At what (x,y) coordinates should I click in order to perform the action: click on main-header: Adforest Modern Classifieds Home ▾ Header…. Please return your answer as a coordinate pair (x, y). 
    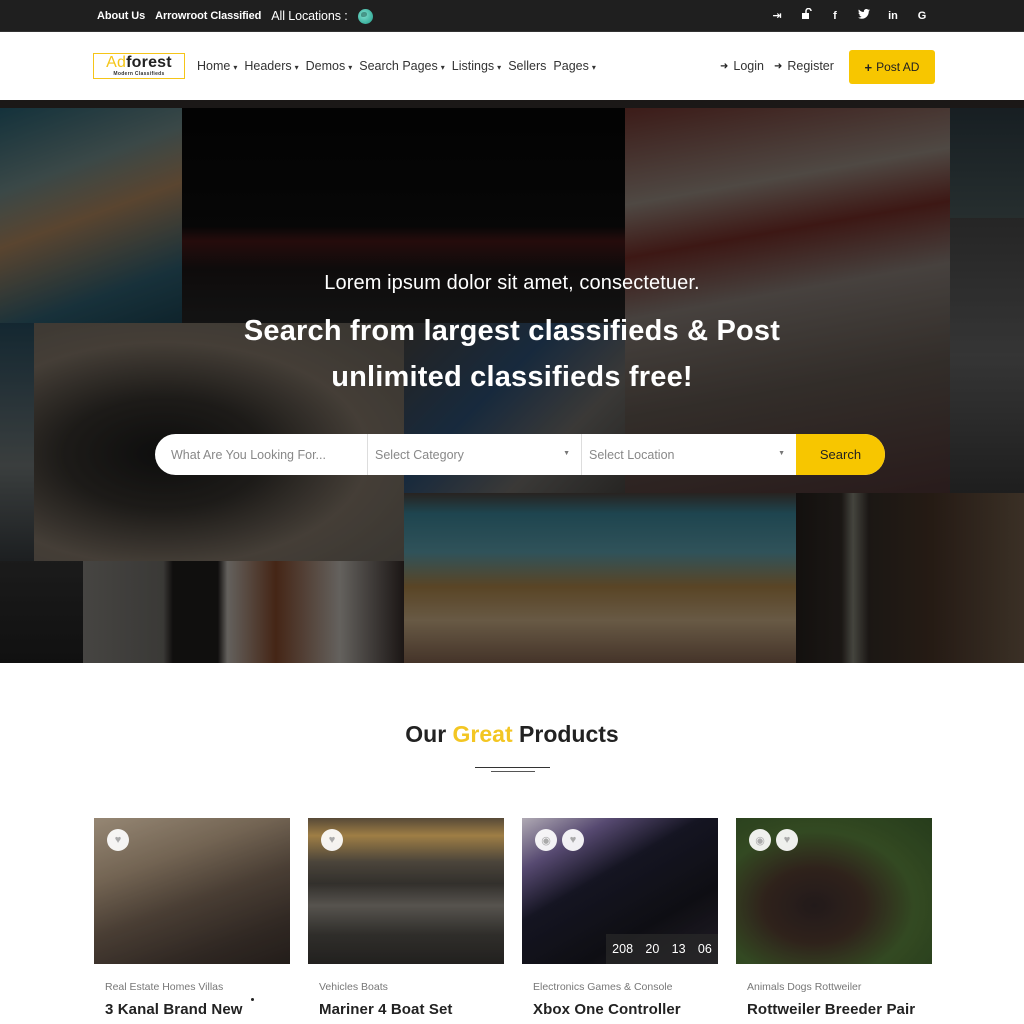
    Looking at the image, I should click on (512, 66).